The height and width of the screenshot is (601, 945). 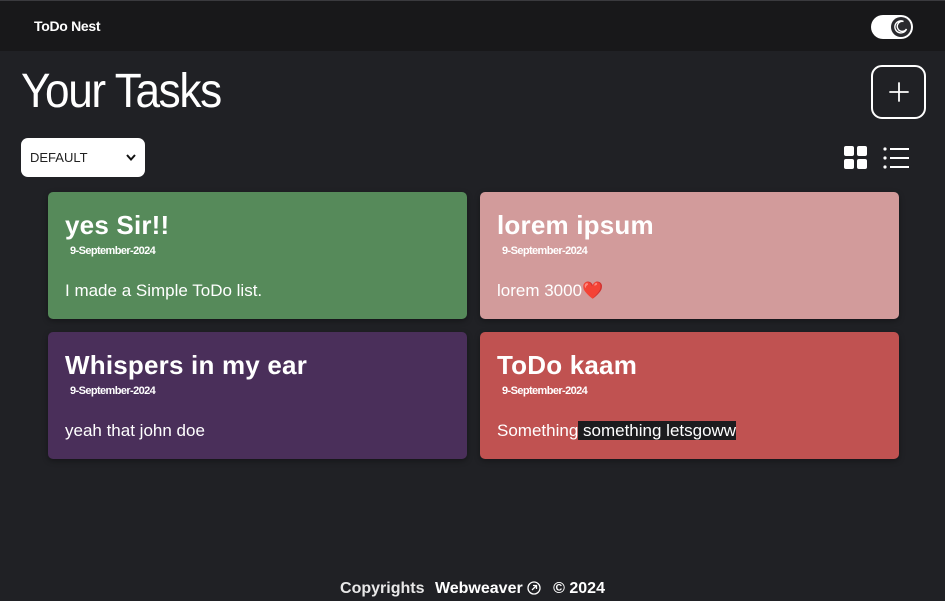 I want to click on plus-icon, so click(x=898, y=92).